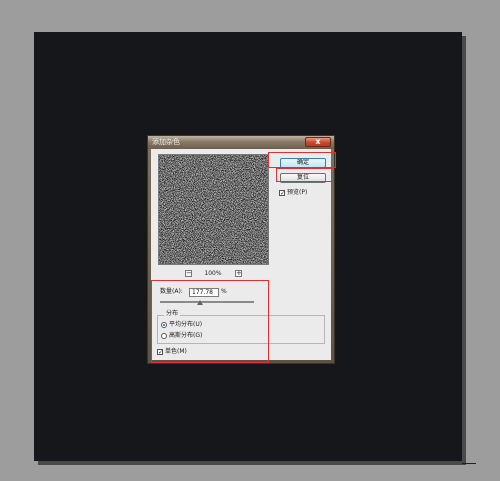  I want to click on zoom-level: 100%, so click(213, 273).